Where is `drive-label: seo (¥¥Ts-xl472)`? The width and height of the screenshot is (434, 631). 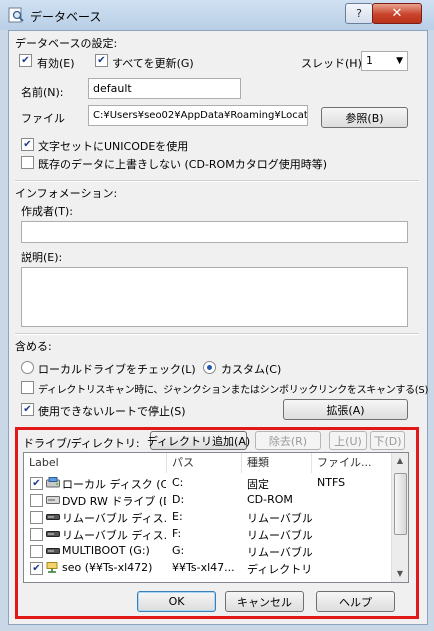 drive-label: seo (¥¥Ts-xl472) is located at coordinates (107, 567).